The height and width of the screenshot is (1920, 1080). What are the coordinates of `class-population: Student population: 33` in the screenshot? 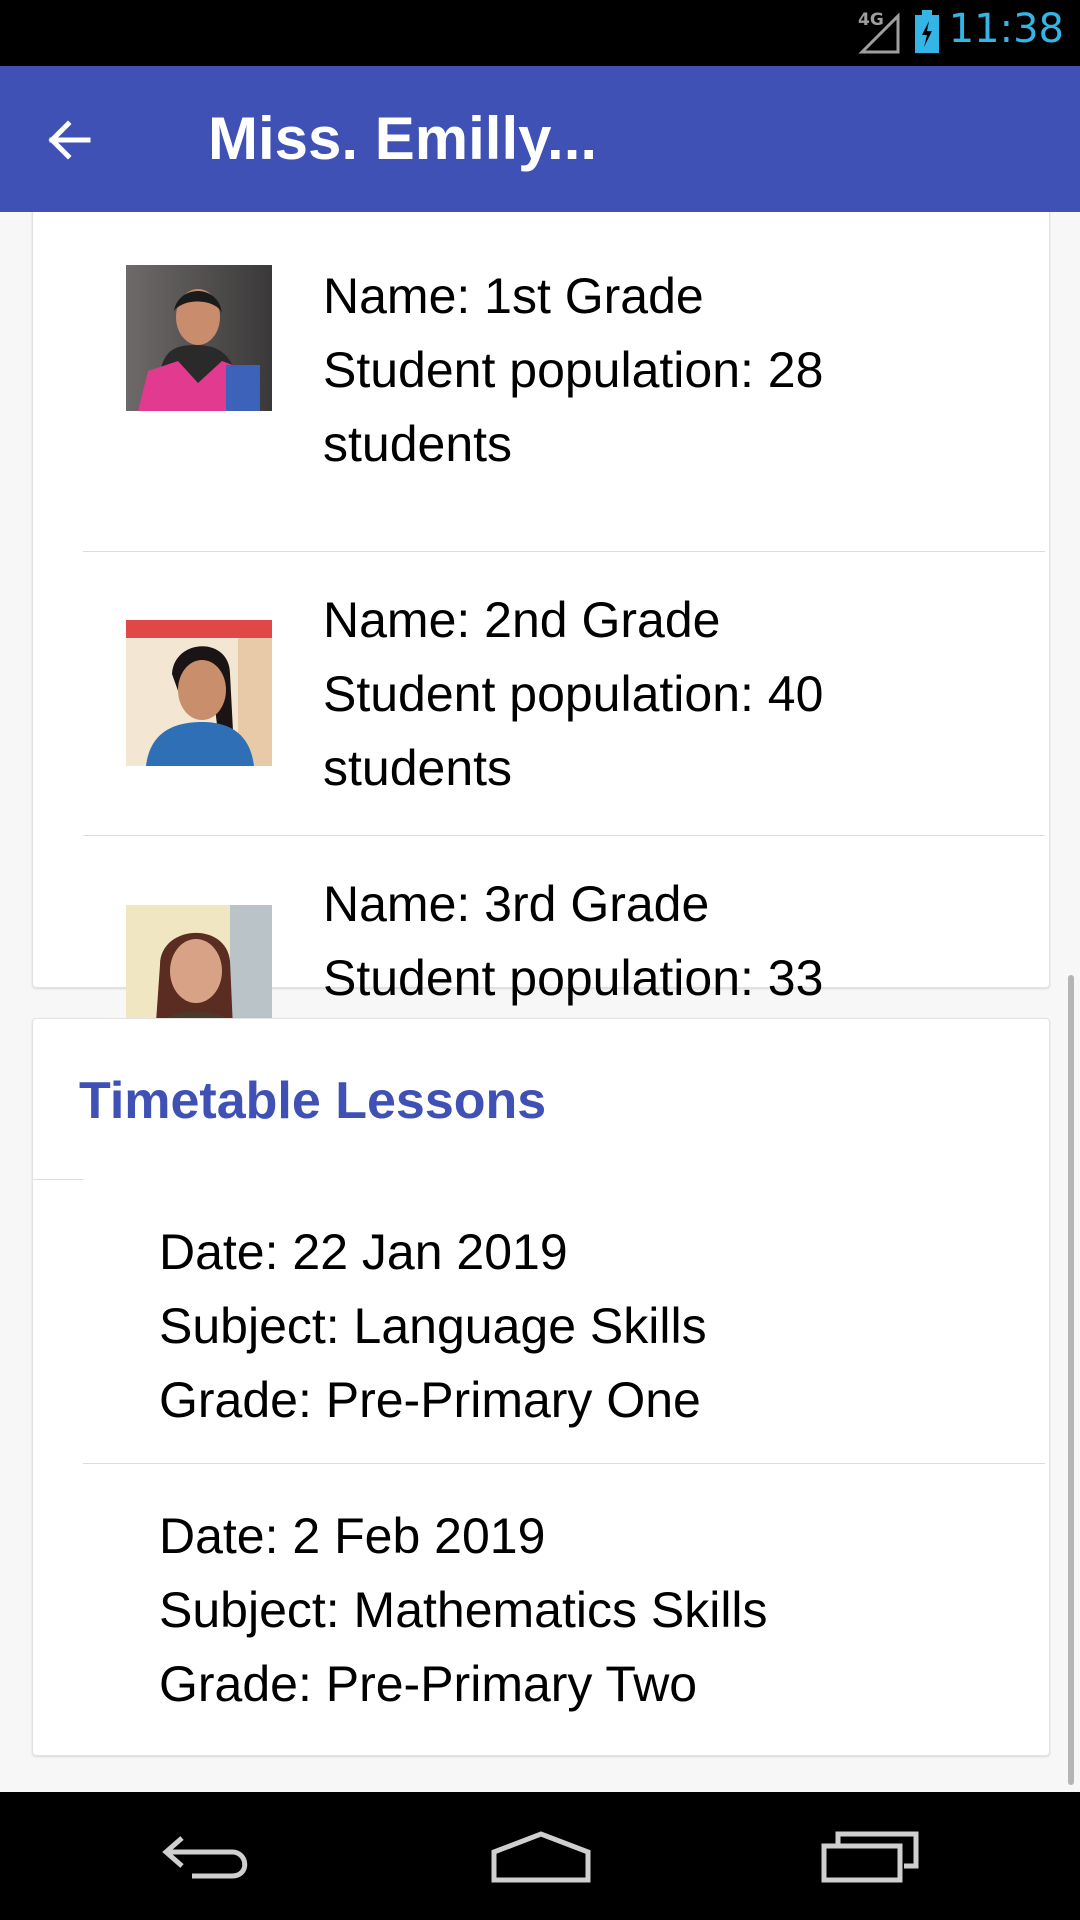 It's located at (573, 978).